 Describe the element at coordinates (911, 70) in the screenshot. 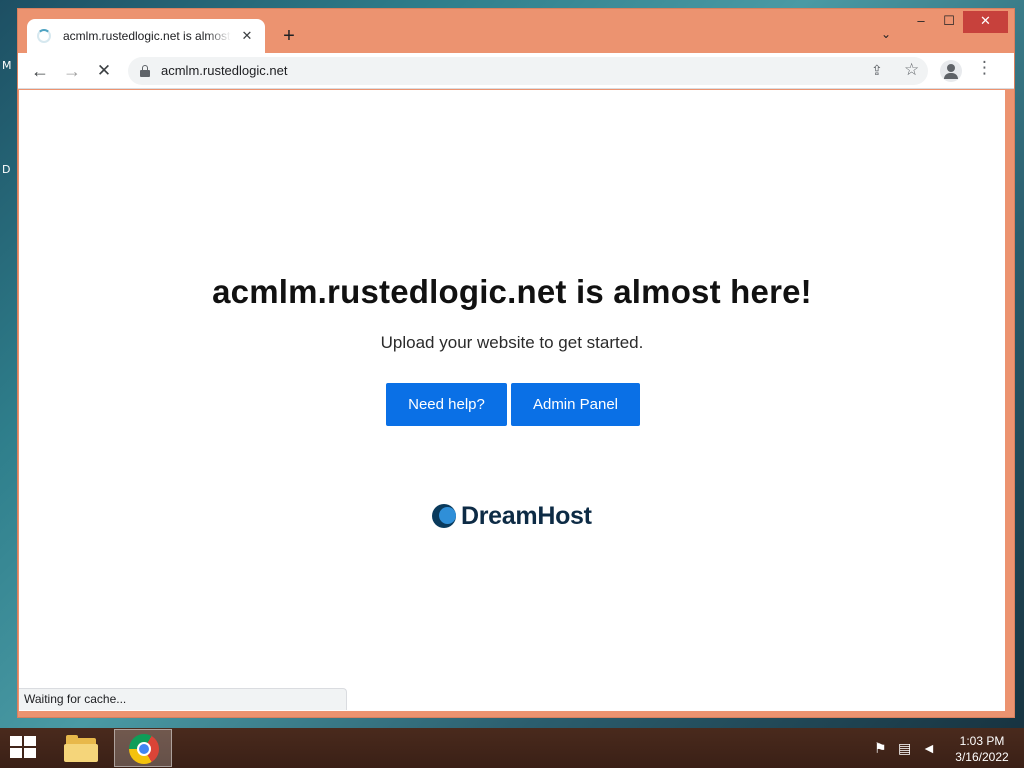

I see `bookmark-star-icon: ☆` at that location.